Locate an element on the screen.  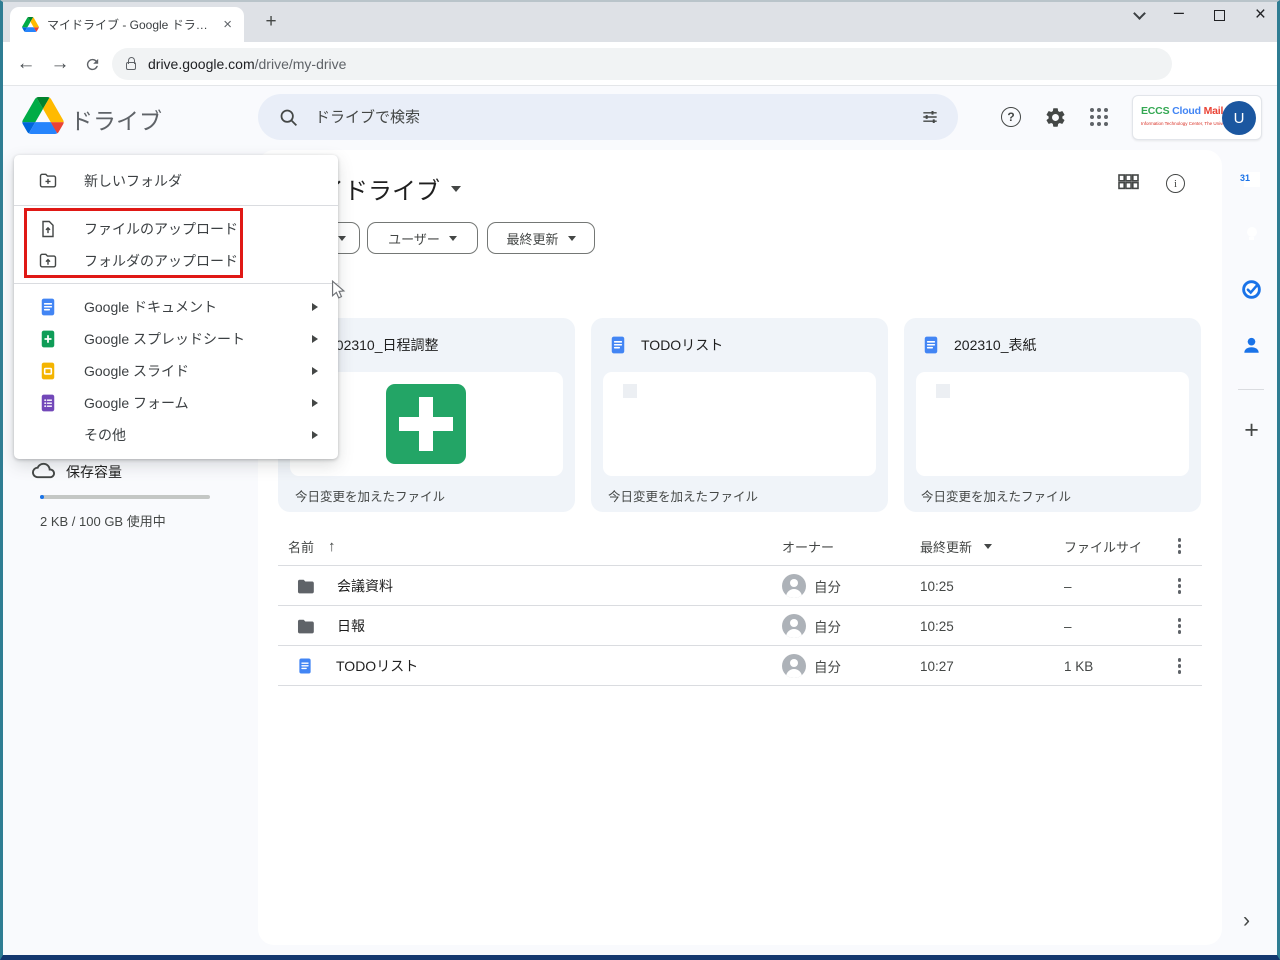
table-row: 会議資料 自分 10:25 – is located at coordinates (740, 586).